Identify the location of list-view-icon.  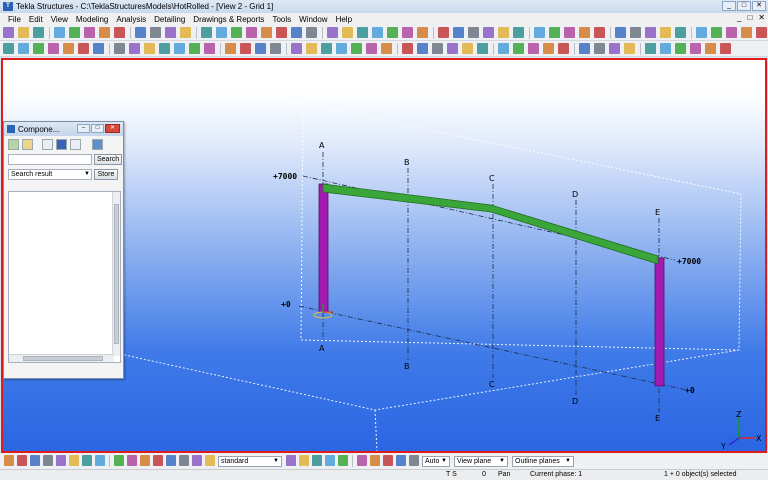
(47, 144).